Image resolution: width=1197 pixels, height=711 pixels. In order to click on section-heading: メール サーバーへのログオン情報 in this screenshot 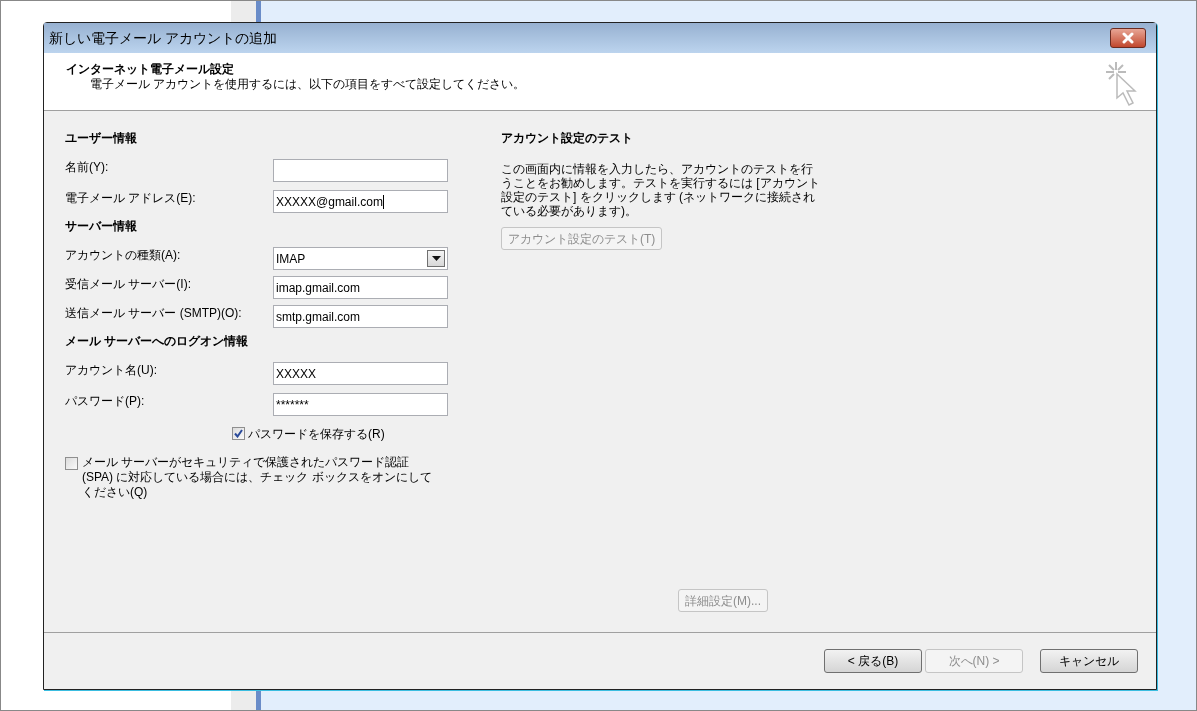, I will do `click(157, 342)`.